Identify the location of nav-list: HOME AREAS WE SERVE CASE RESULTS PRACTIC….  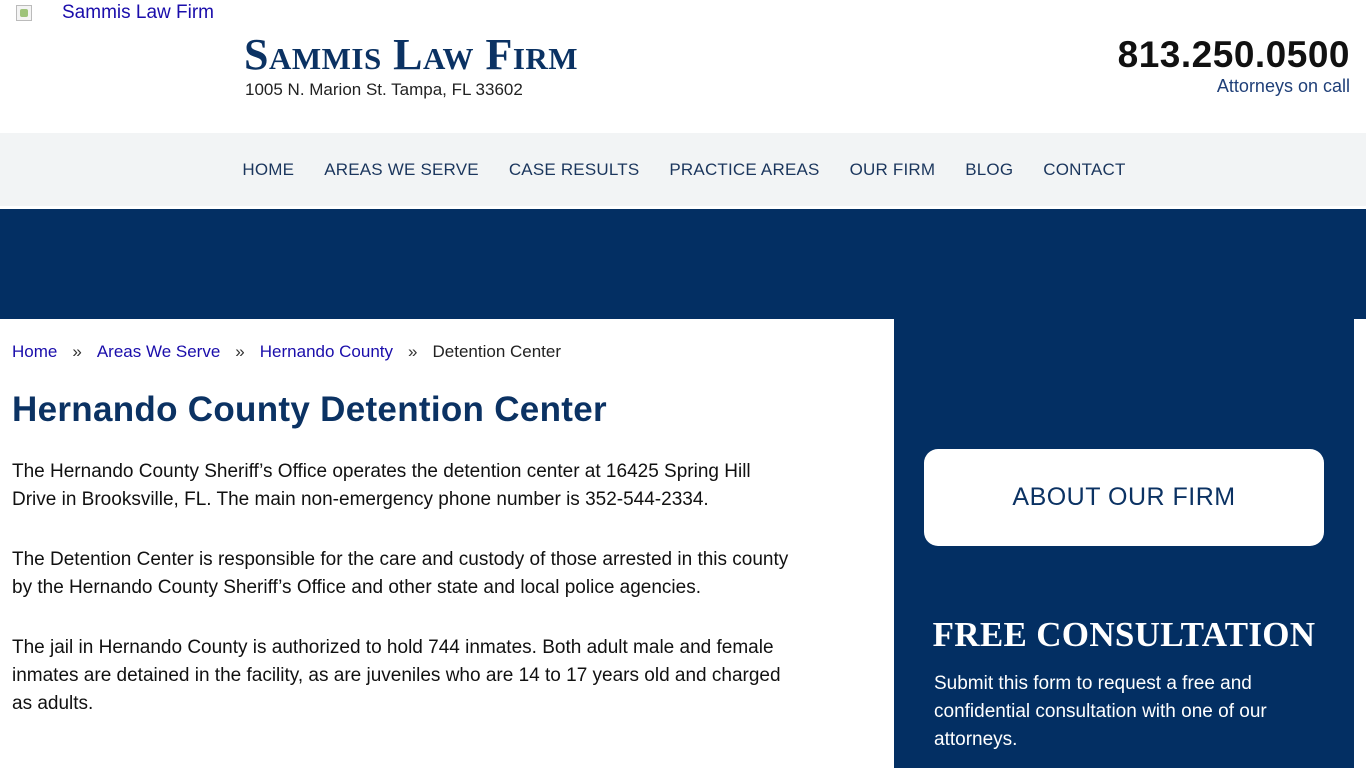
(683, 170).